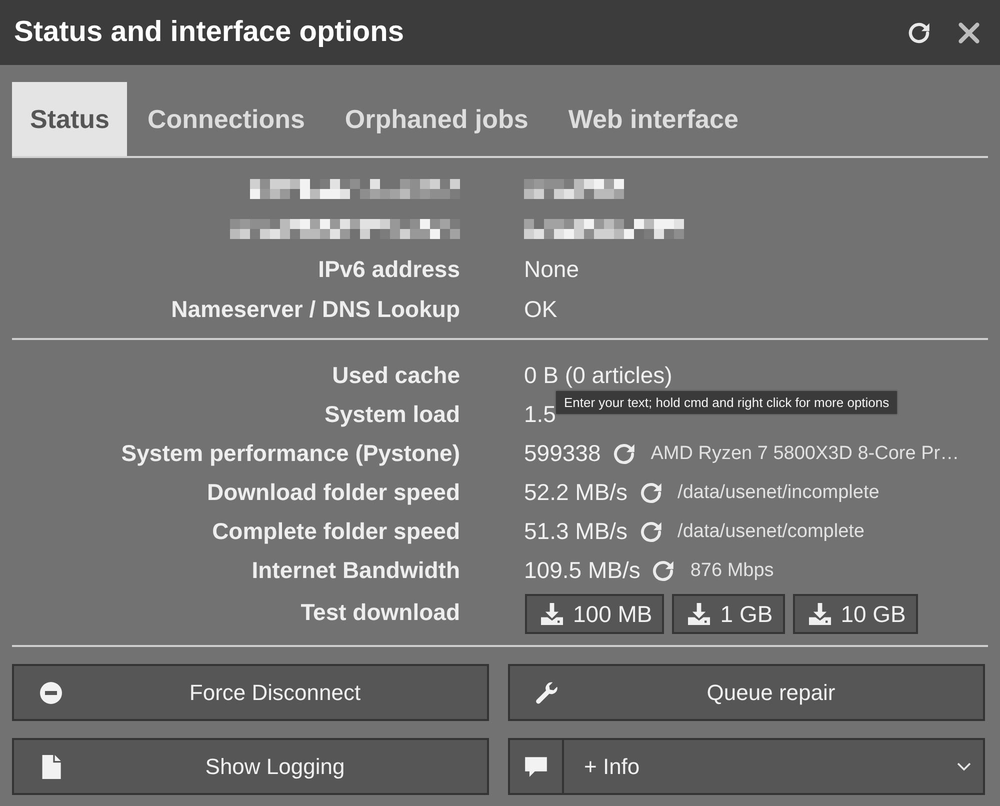 This screenshot has height=806, width=1000. Describe the element at coordinates (209, 32) in the screenshot. I see `dialog-title: Status and interface options` at that location.